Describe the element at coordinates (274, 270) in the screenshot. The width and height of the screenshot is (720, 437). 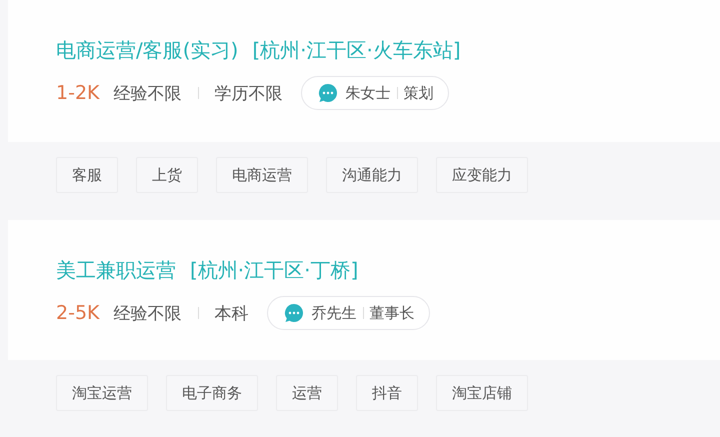
I see `job-location: [杭州·江干区·丁桥]` at that location.